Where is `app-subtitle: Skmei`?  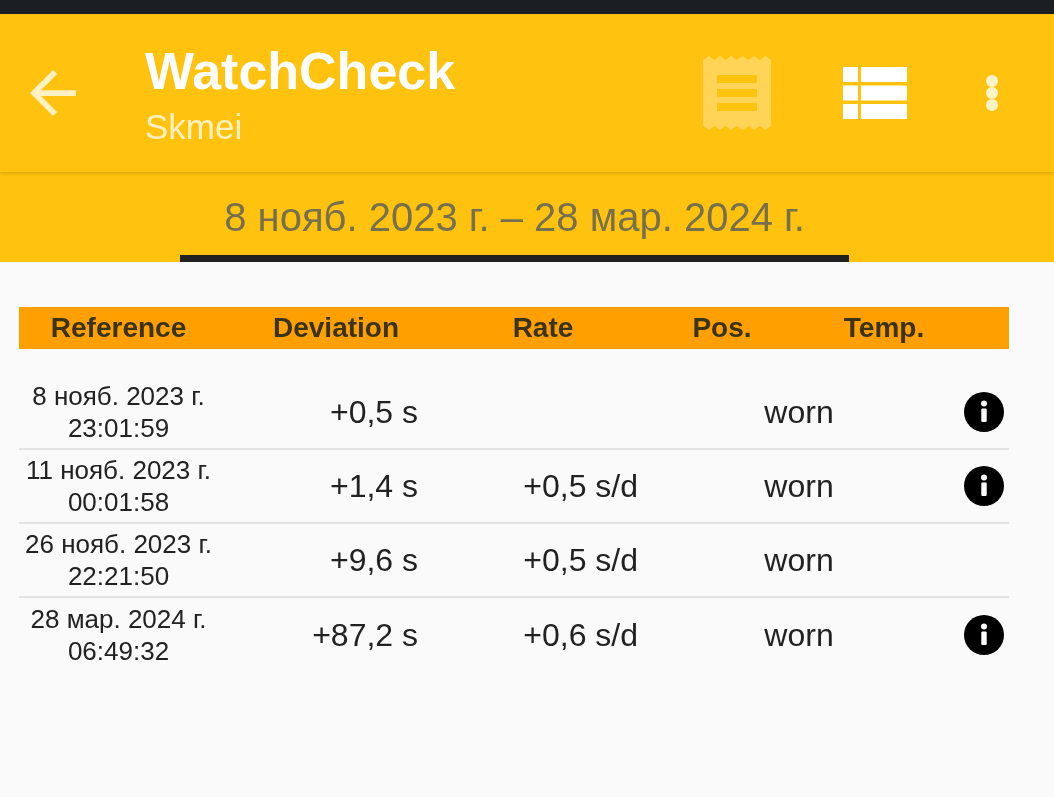
app-subtitle: Skmei is located at coordinates (194, 127).